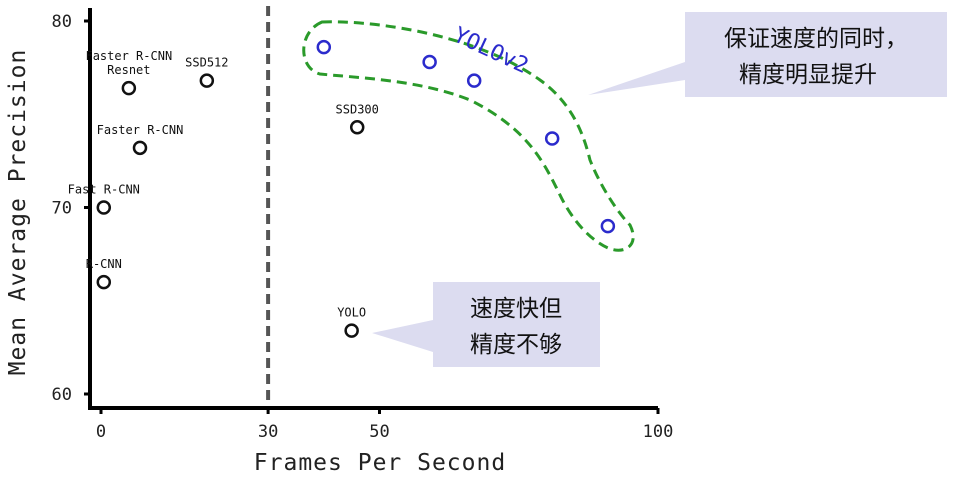 Image resolution: width=955 pixels, height=479 pixels. What do you see at coordinates (379, 432) in the screenshot?
I see `x-tick-label: 50` at bounding box center [379, 432].